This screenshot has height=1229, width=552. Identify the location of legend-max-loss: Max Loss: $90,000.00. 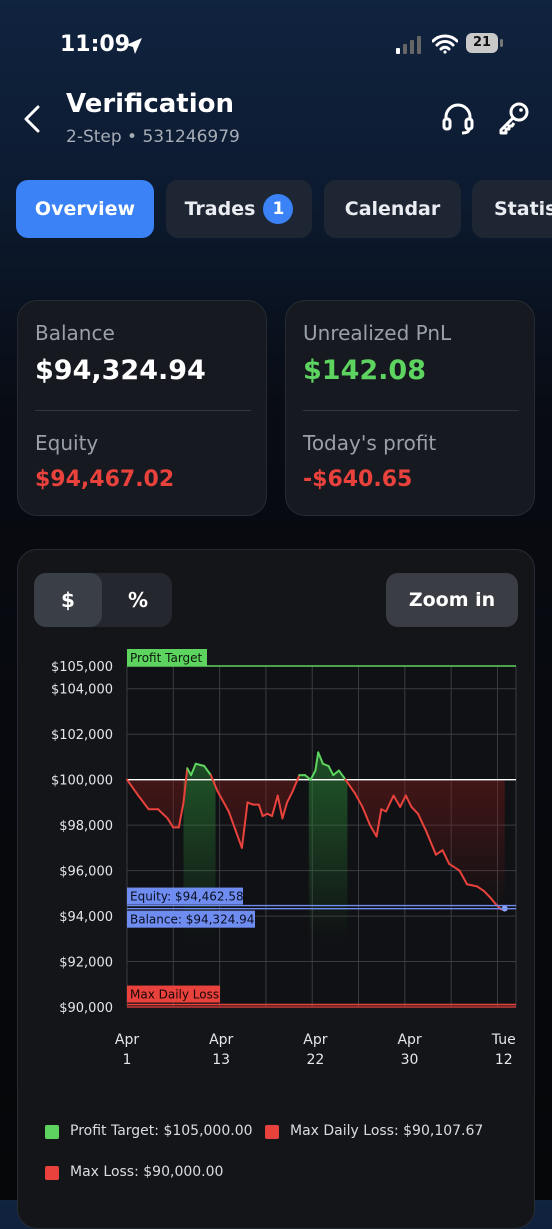
(147, 1172).